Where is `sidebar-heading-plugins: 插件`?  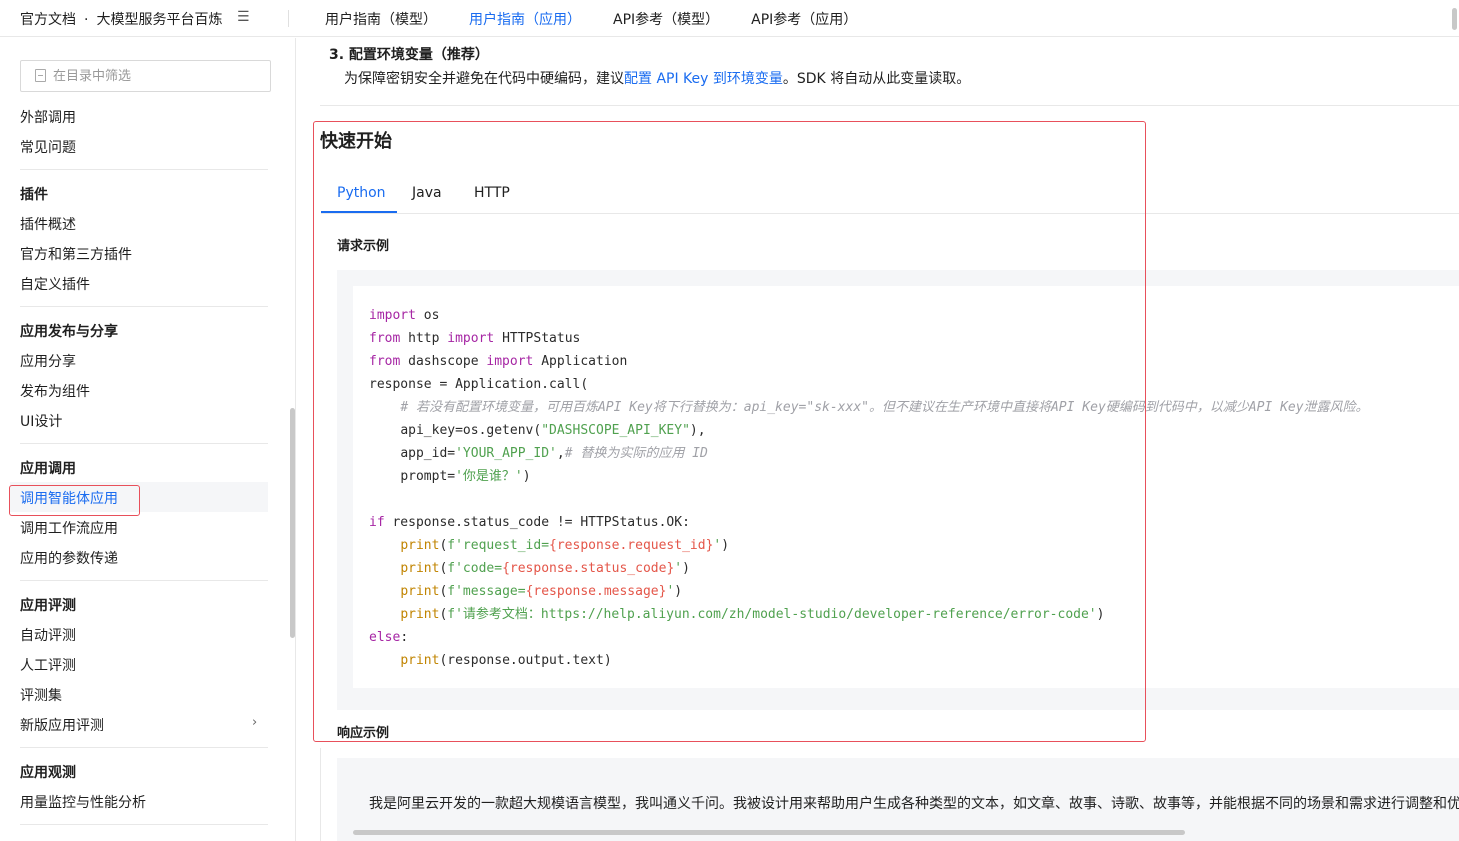
sidebar-heading-plugins: 插件 is located at coordinates (34, 195).